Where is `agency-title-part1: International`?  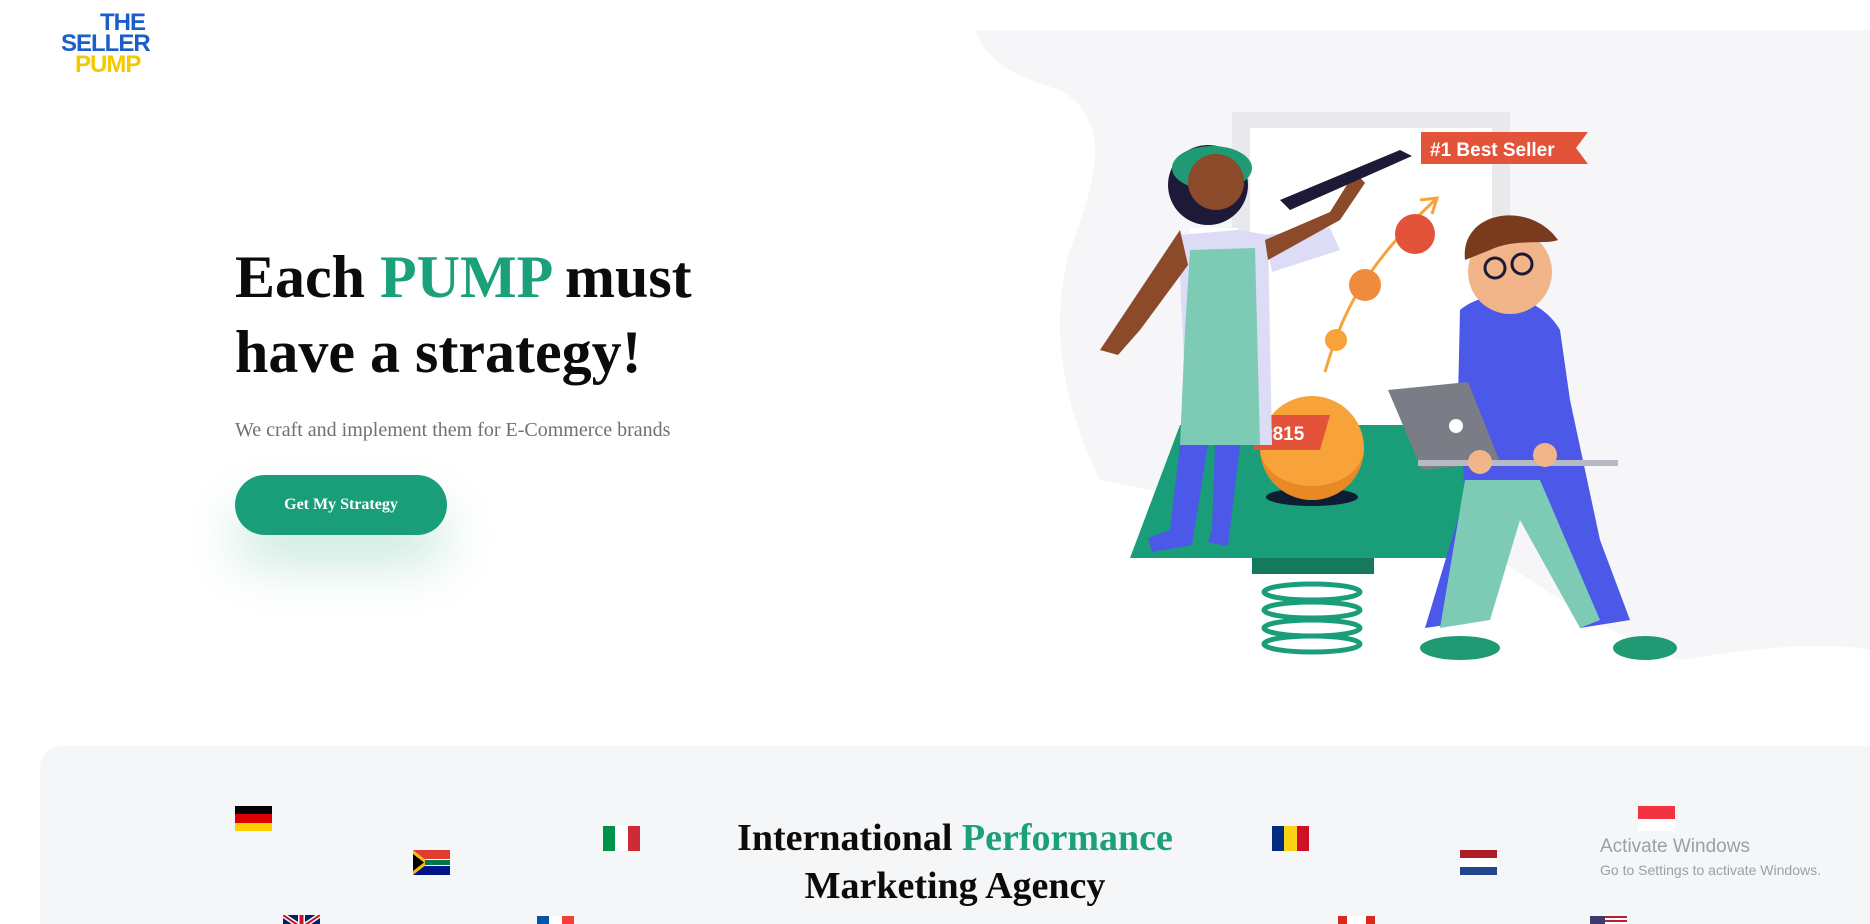 agency-title-part1: International is located at coordinates (849, 838).